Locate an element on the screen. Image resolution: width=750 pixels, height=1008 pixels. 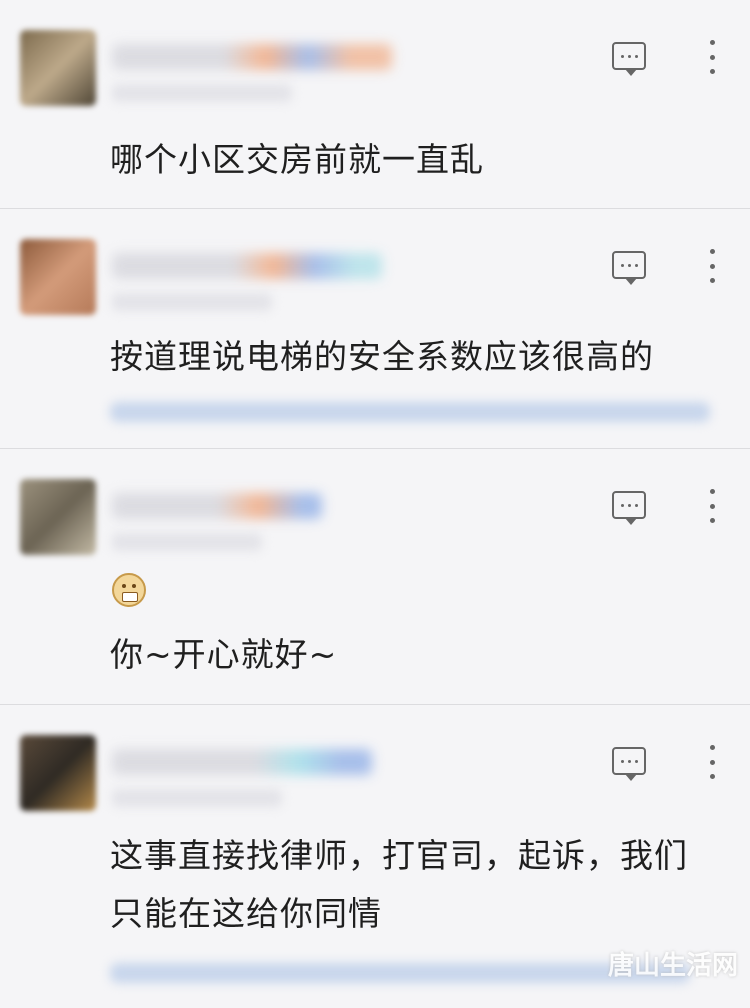
comment-text: 你~开心就好~ is located at coordinates (224, 654).